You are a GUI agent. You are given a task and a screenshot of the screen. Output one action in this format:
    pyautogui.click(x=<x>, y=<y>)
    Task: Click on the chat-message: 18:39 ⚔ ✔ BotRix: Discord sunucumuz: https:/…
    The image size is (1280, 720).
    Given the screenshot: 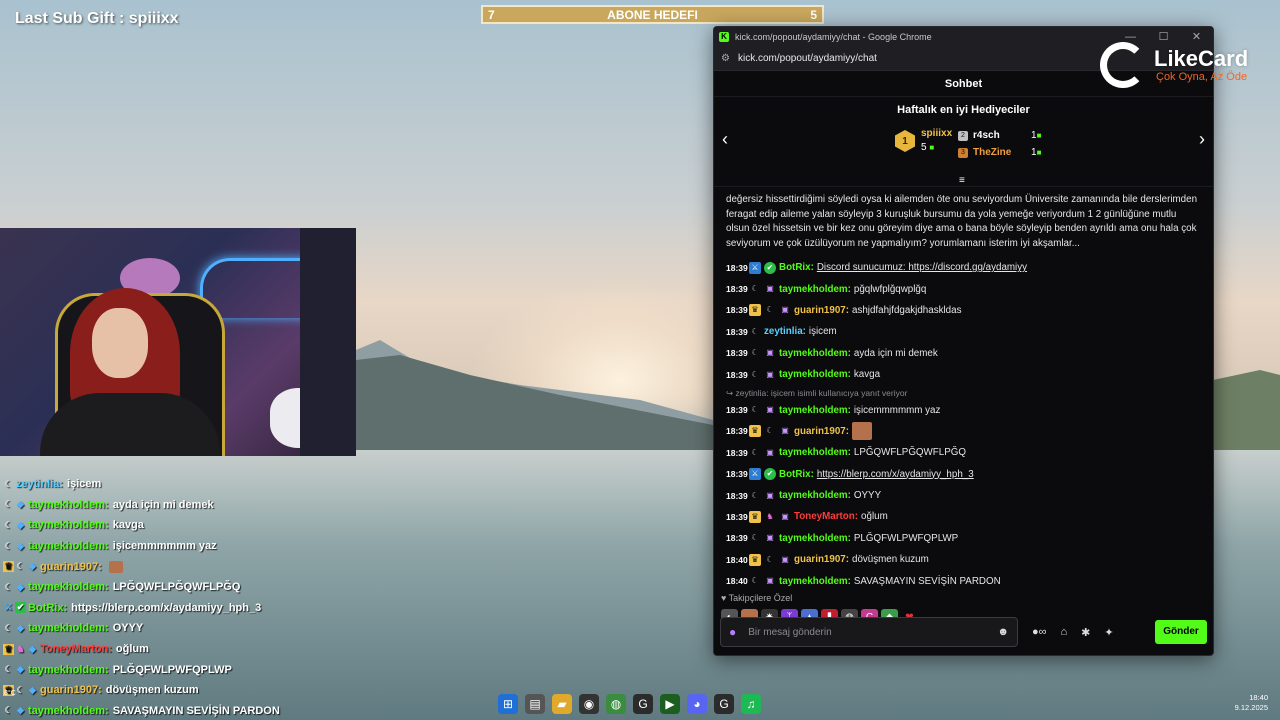 What is the action you would take?
    pyautogui.click(x=963, y=267)
    